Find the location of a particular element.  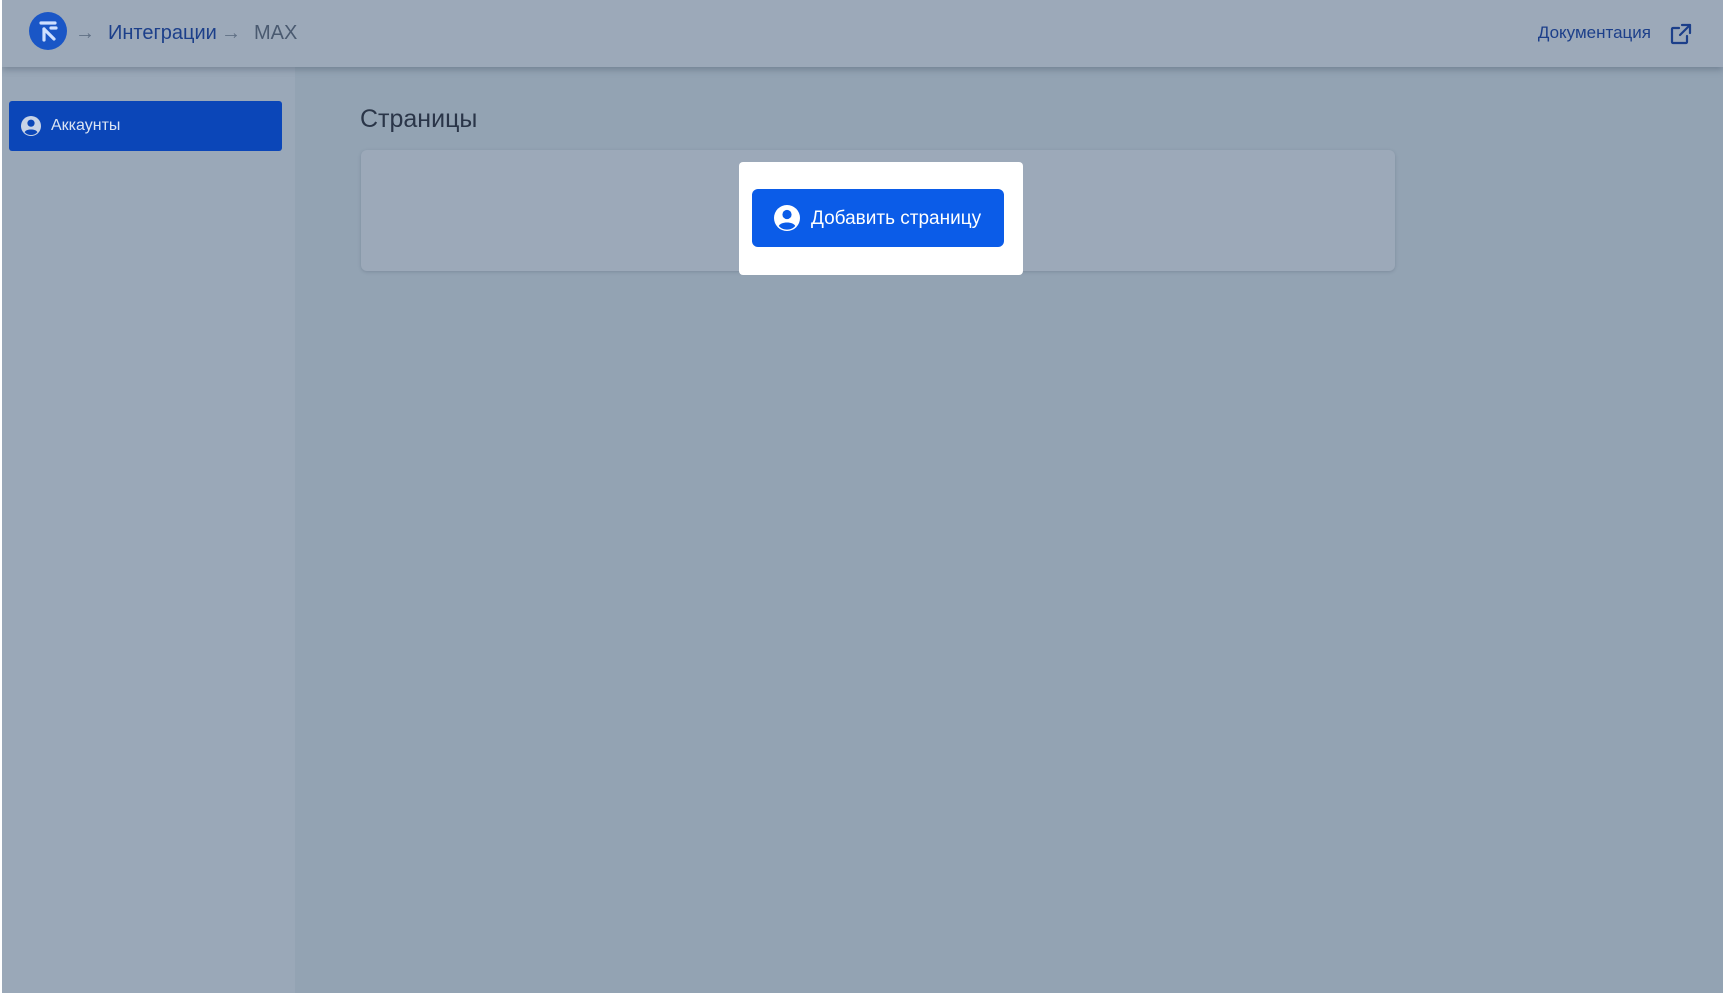

documentation-link: Документация is located at coordinates (1594, 33).